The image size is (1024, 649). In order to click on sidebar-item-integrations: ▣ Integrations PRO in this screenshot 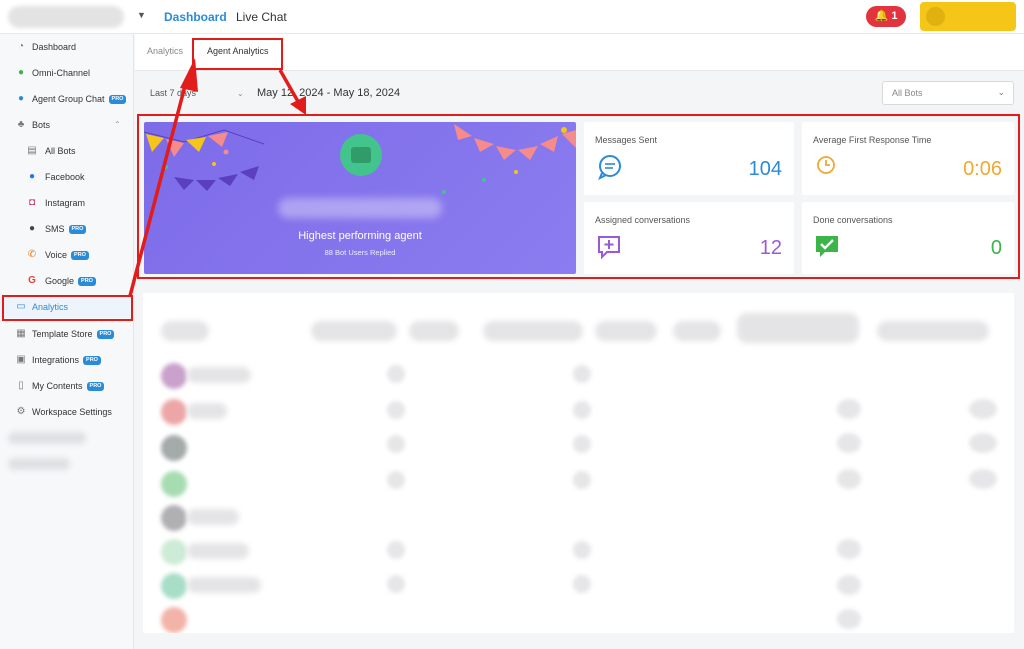, I will do `click(67, 360)`.